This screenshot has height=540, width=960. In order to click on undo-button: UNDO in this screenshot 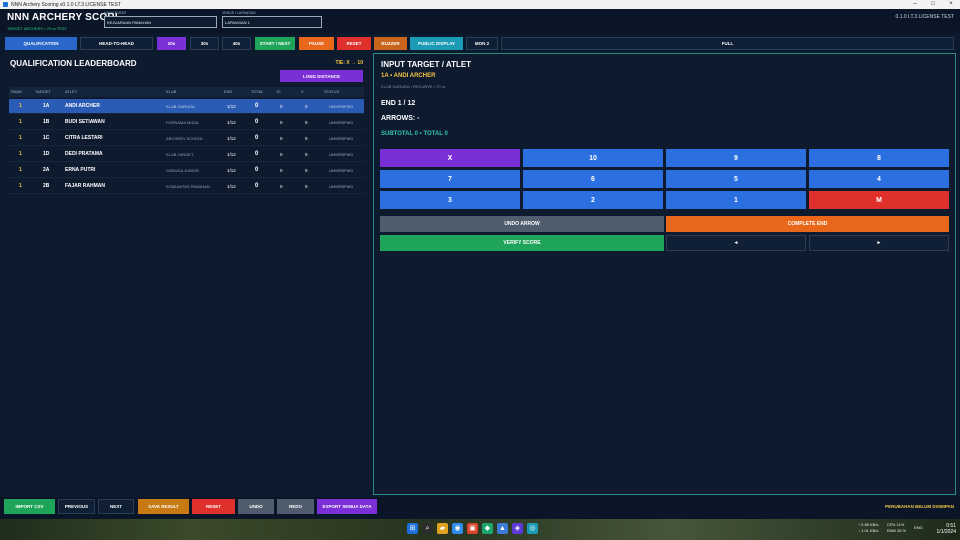, I will do `click(256, 506)`.